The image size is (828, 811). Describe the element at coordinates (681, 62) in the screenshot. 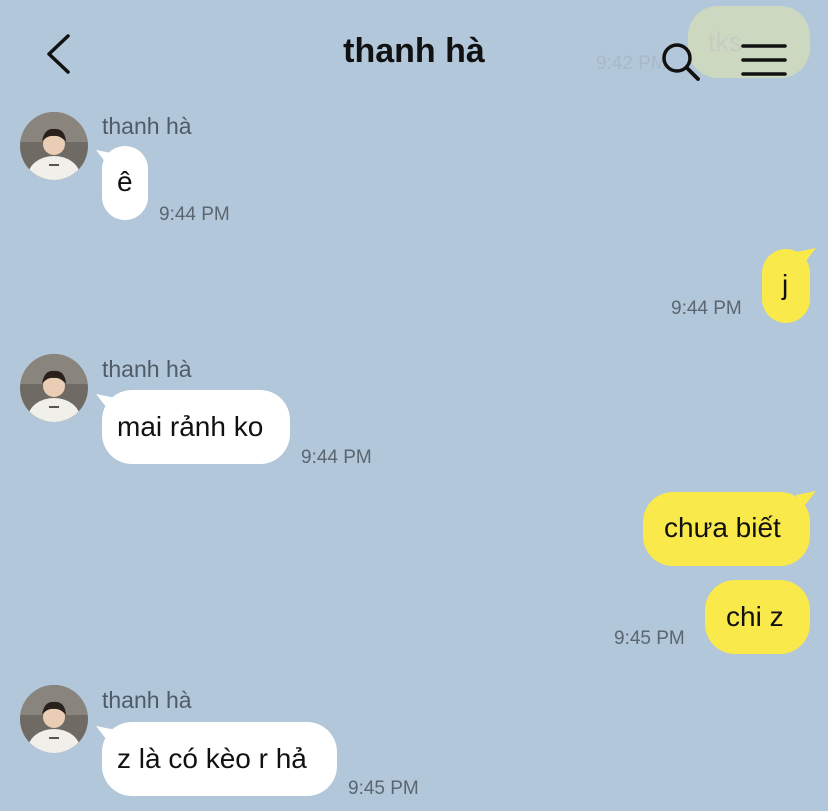

I see `search-icon` at that location.